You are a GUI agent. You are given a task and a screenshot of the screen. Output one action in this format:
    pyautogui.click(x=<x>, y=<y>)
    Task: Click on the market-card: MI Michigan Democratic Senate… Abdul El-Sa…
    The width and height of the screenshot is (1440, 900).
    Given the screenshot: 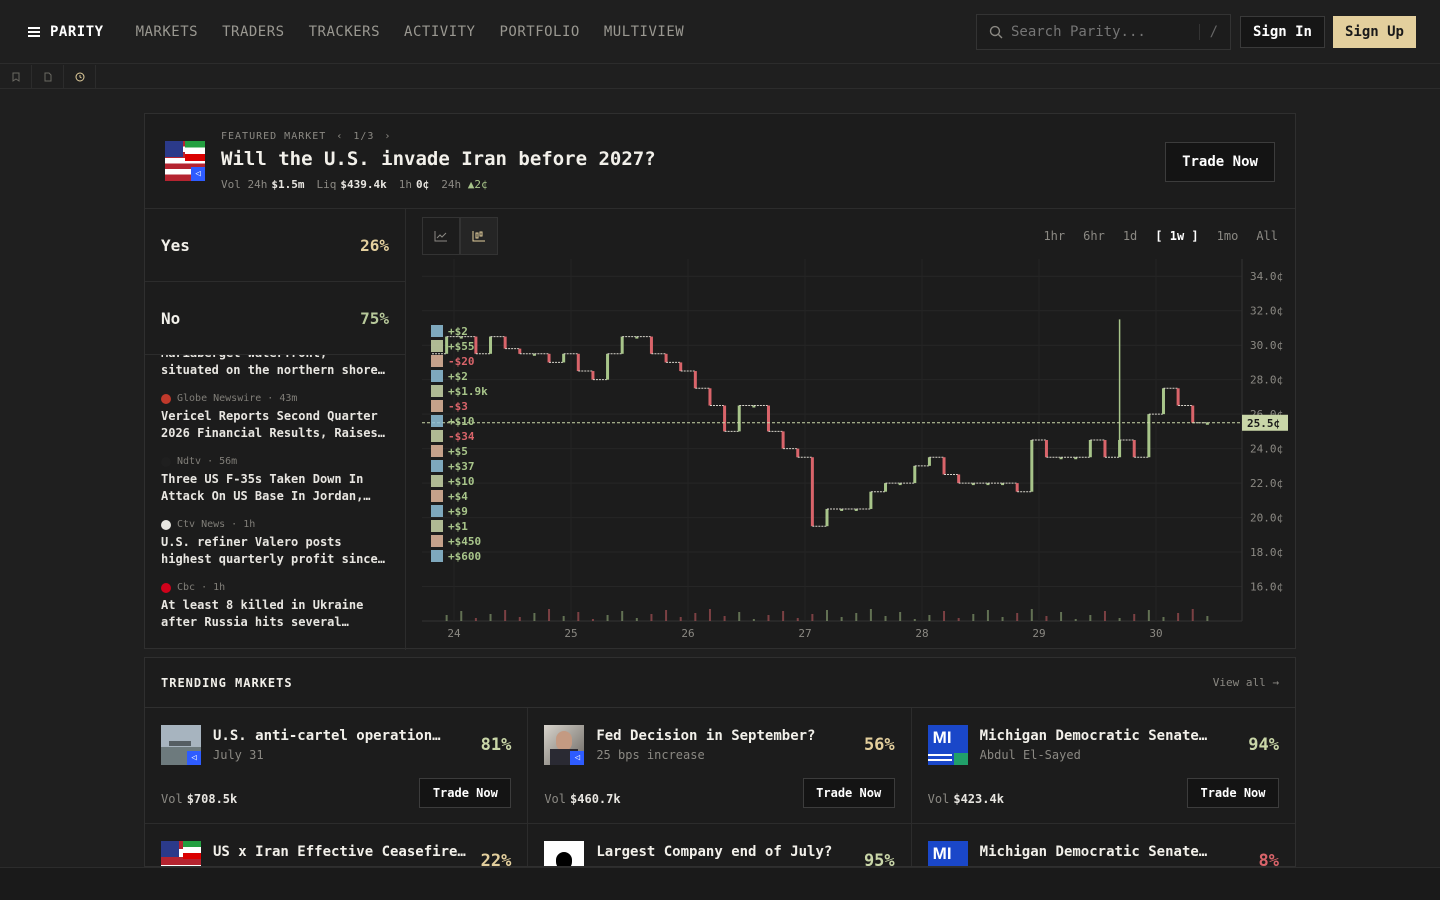 What is the action you would take?
    pyautogui.click(x=1103, y=766)
    